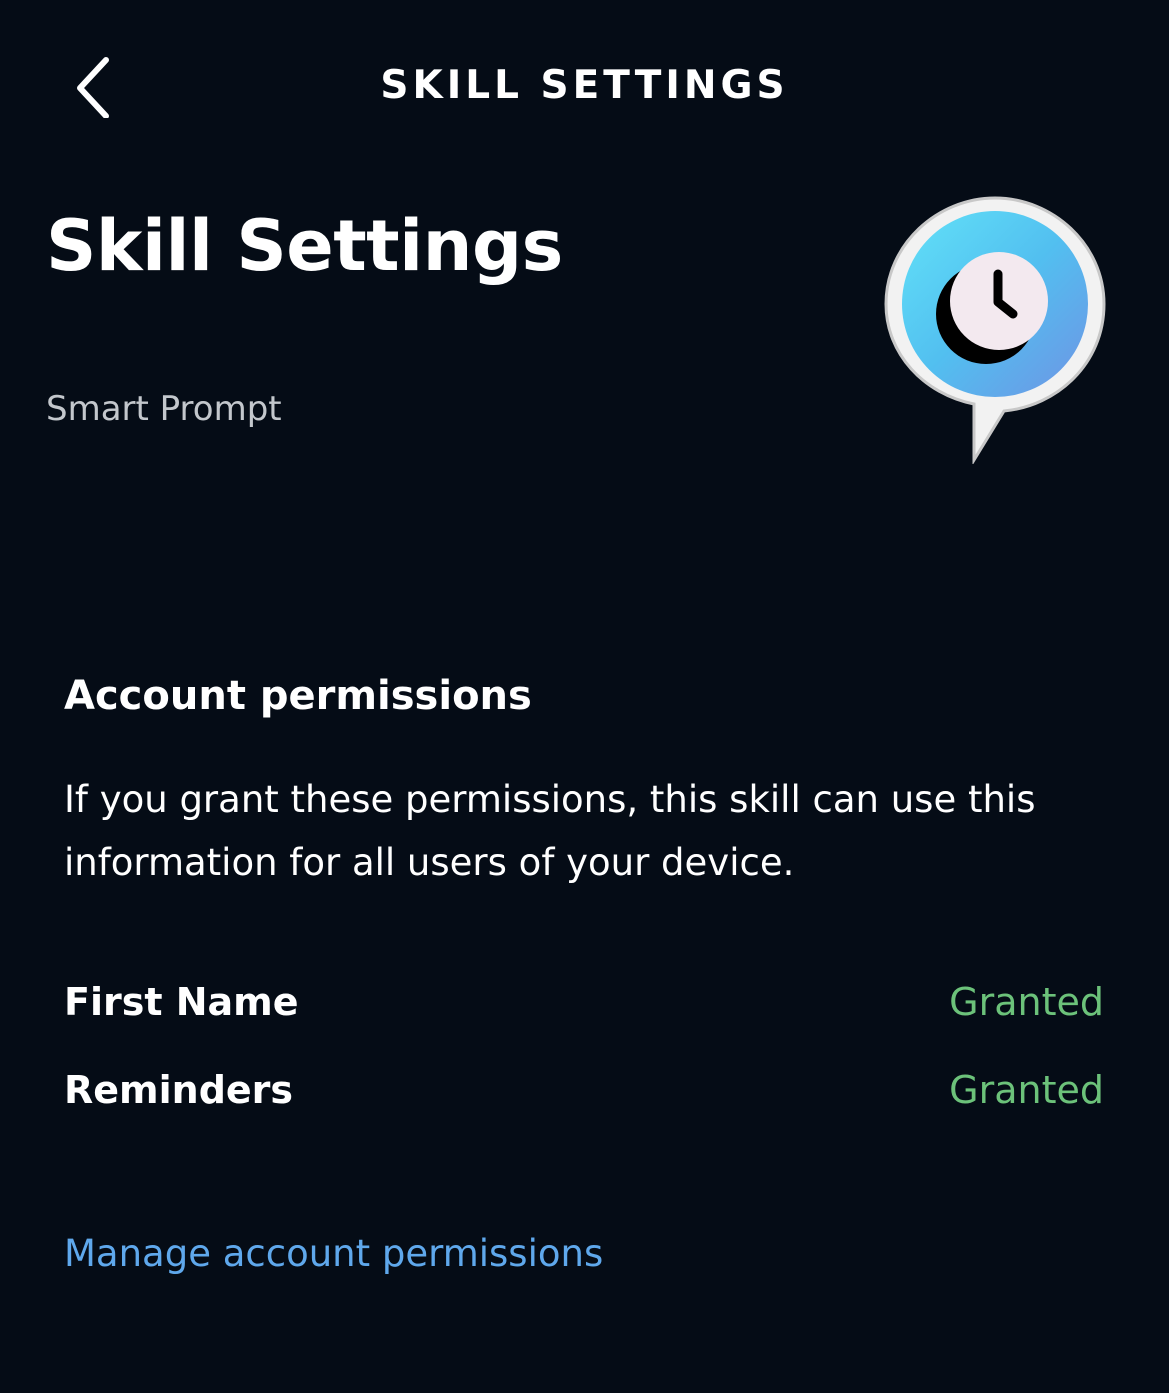  I want to click on page-title: Skill Settings, so click(304, 246).